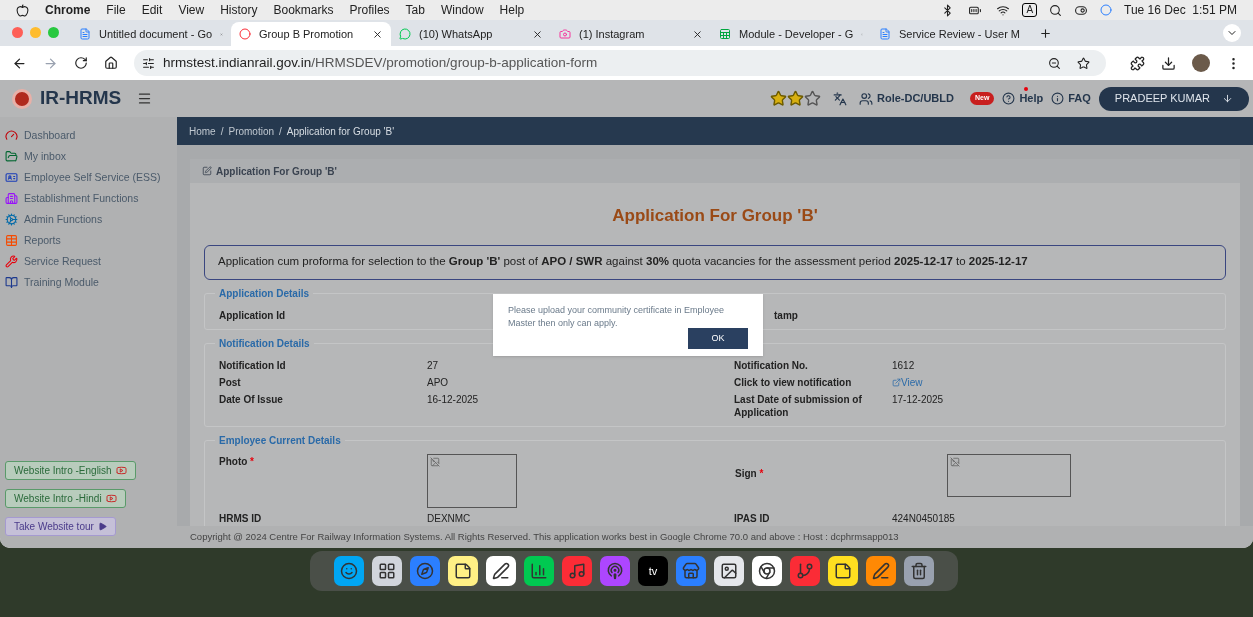 The image size is (1253, 617). What do you see at coordinates (512, 10) in the screenshot?
I see `menu-item: Help` at bounding box center [512, 10].